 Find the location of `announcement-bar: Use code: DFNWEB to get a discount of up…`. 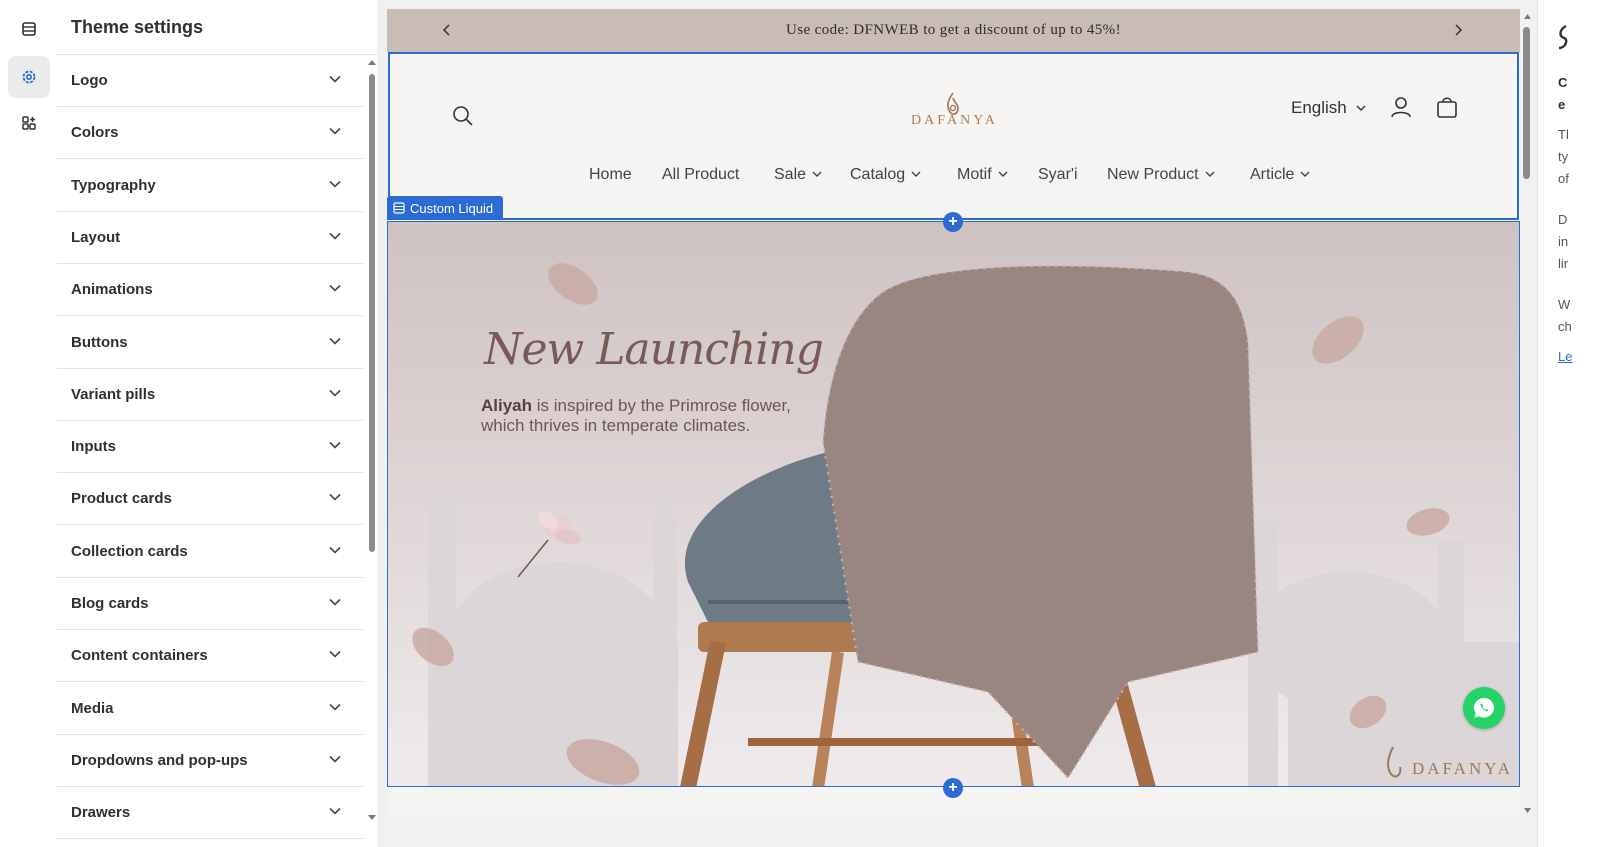

announcement-bar: Use code: DFNWEB to get a discount of up… is located at coordinates (953, 30).